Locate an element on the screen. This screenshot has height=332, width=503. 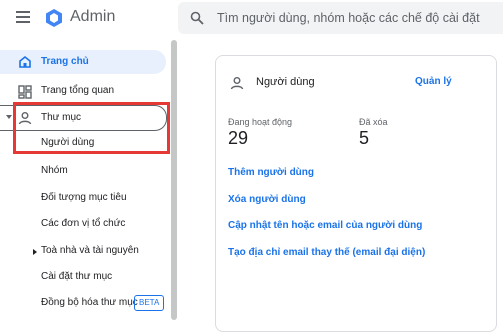
deleted-users-label: Đã xóa is located at coordinates (373, 122).